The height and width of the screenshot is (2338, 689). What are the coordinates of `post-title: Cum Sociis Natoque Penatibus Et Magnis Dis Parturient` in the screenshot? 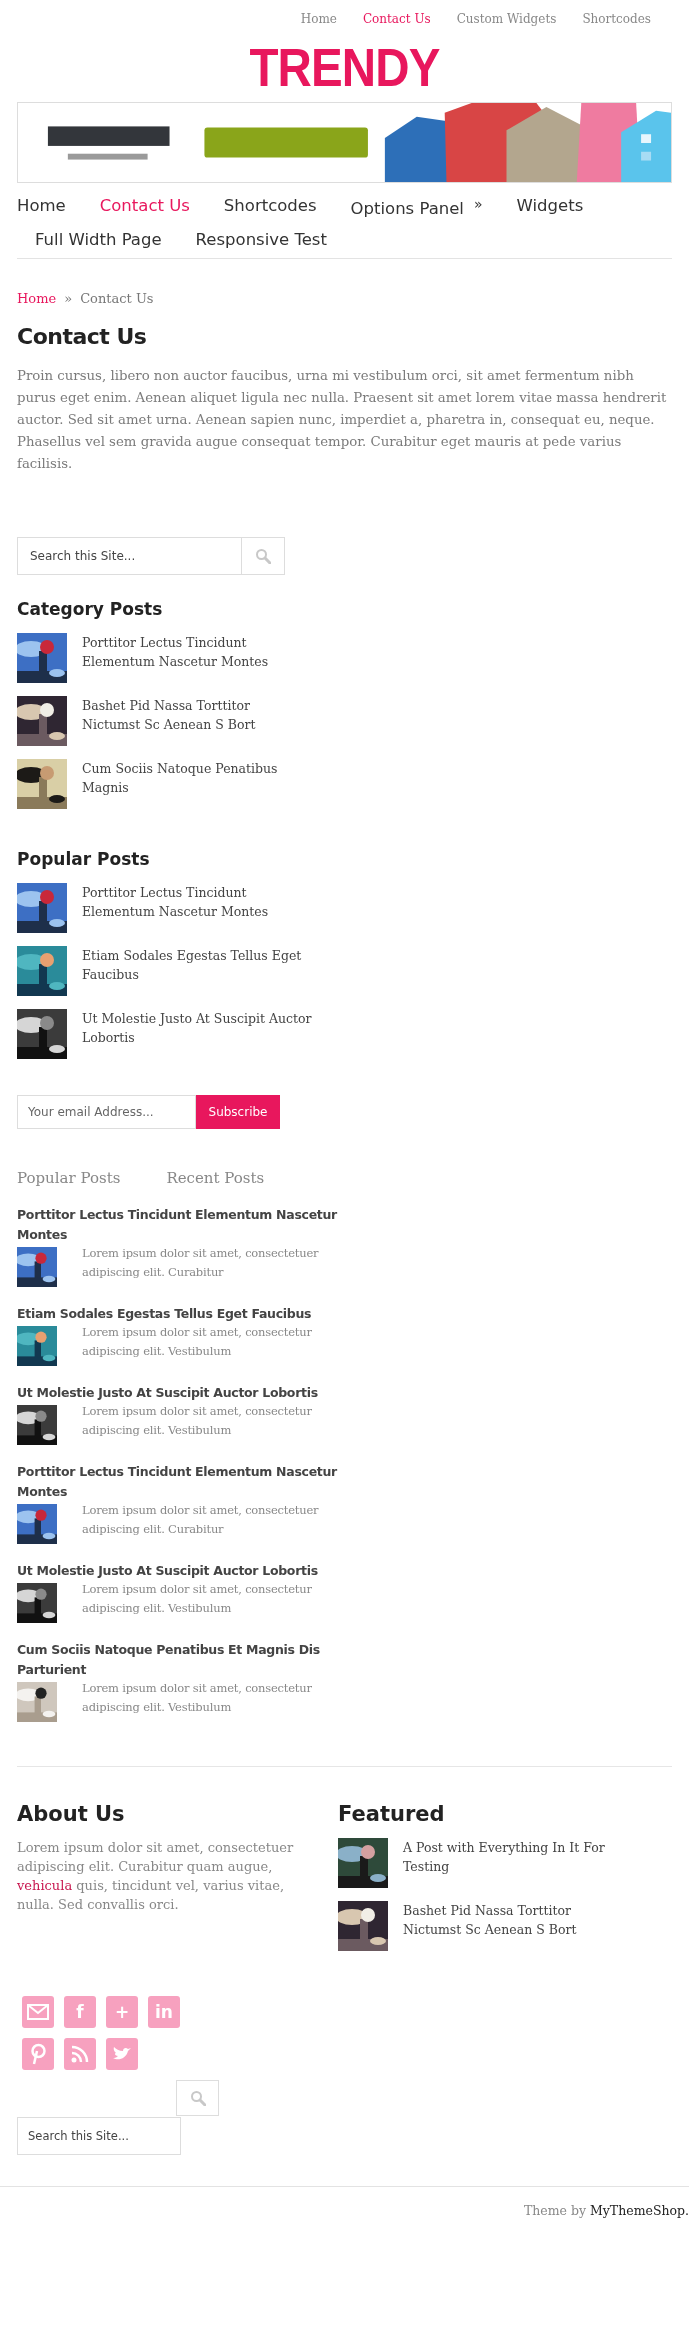 It's located at (182, 1660).